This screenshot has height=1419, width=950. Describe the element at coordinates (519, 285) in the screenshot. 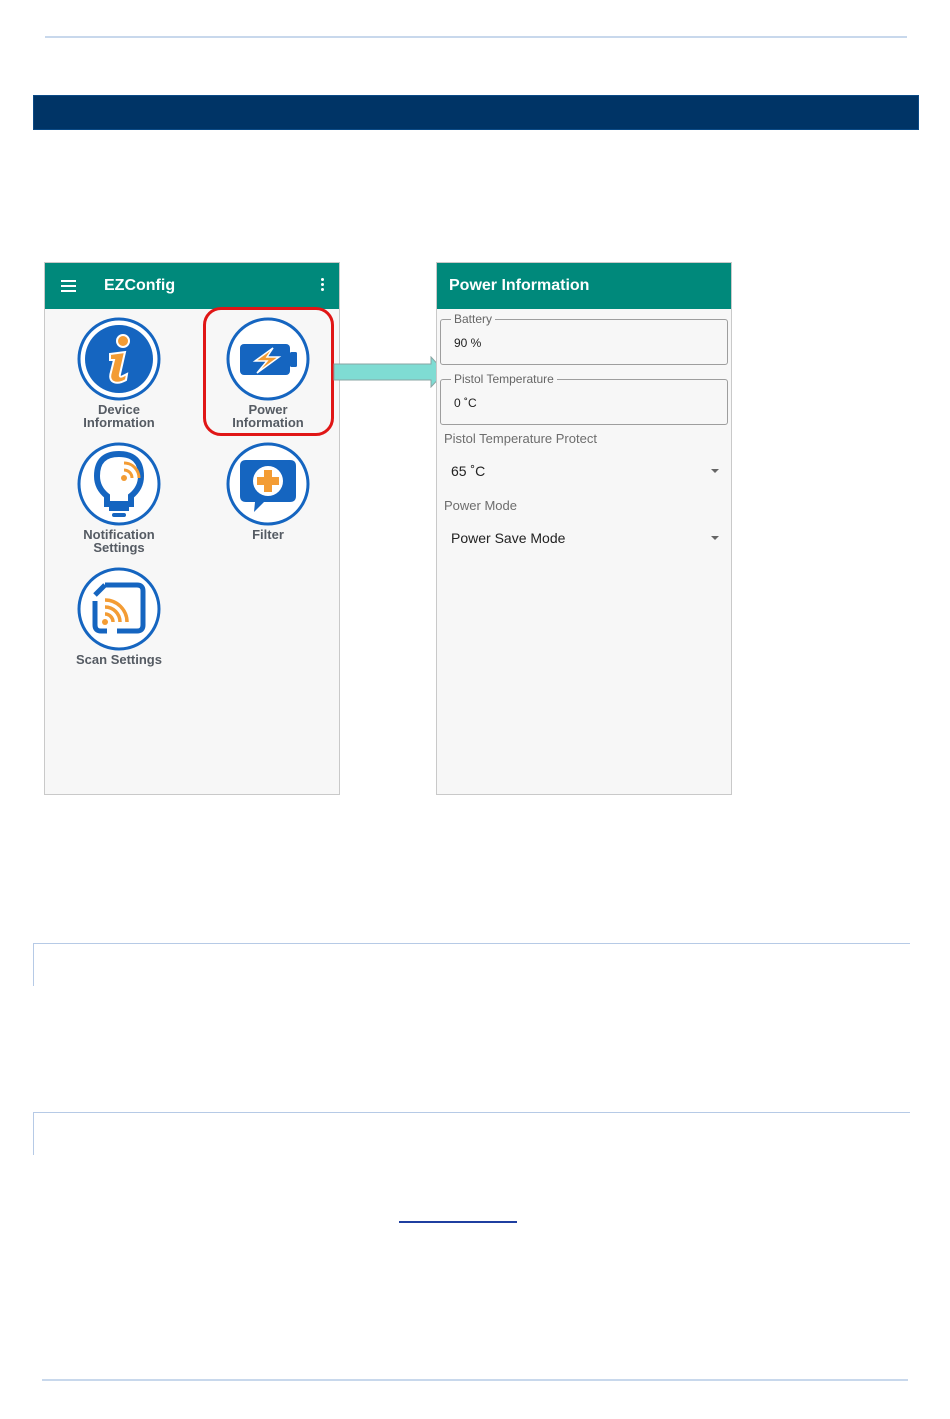

I see `screen-title: Power Information` at that location.